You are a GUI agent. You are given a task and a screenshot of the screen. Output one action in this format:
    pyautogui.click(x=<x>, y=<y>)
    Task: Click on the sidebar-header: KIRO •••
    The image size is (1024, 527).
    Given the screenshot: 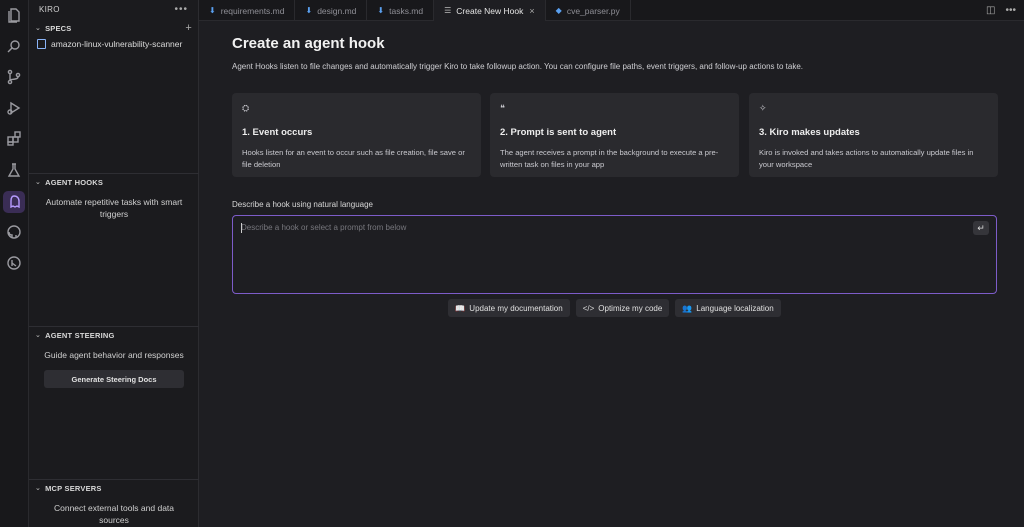 What is the action you would take?
    pyautogui.click(x=113, y=9)
    